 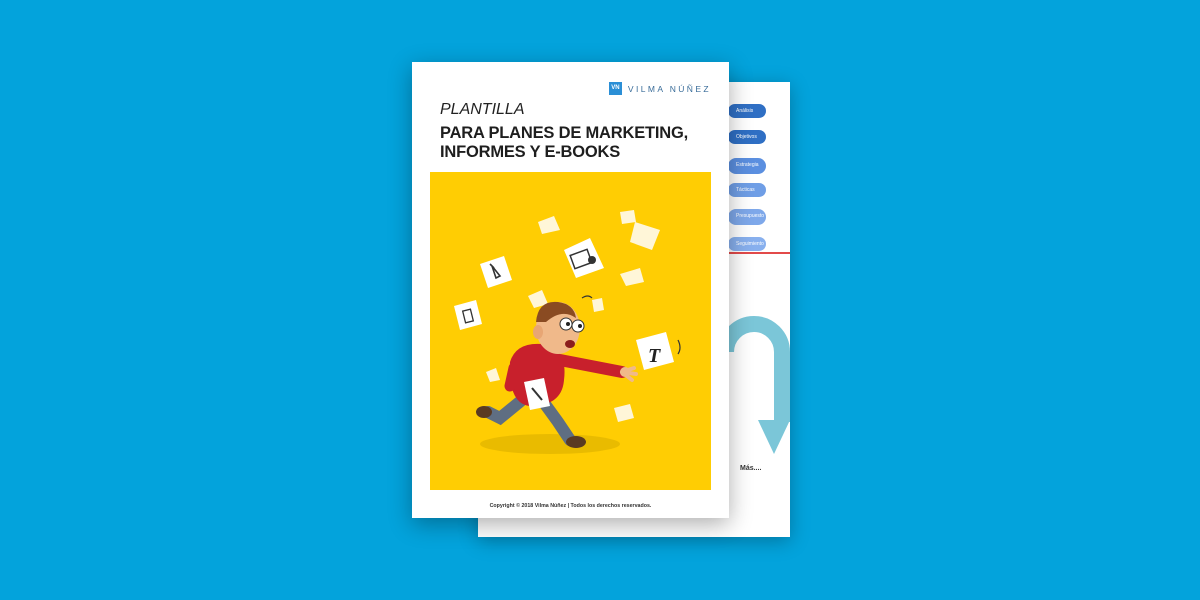 I want to click on pencil-paper-icon, so click(x=496, y=272).